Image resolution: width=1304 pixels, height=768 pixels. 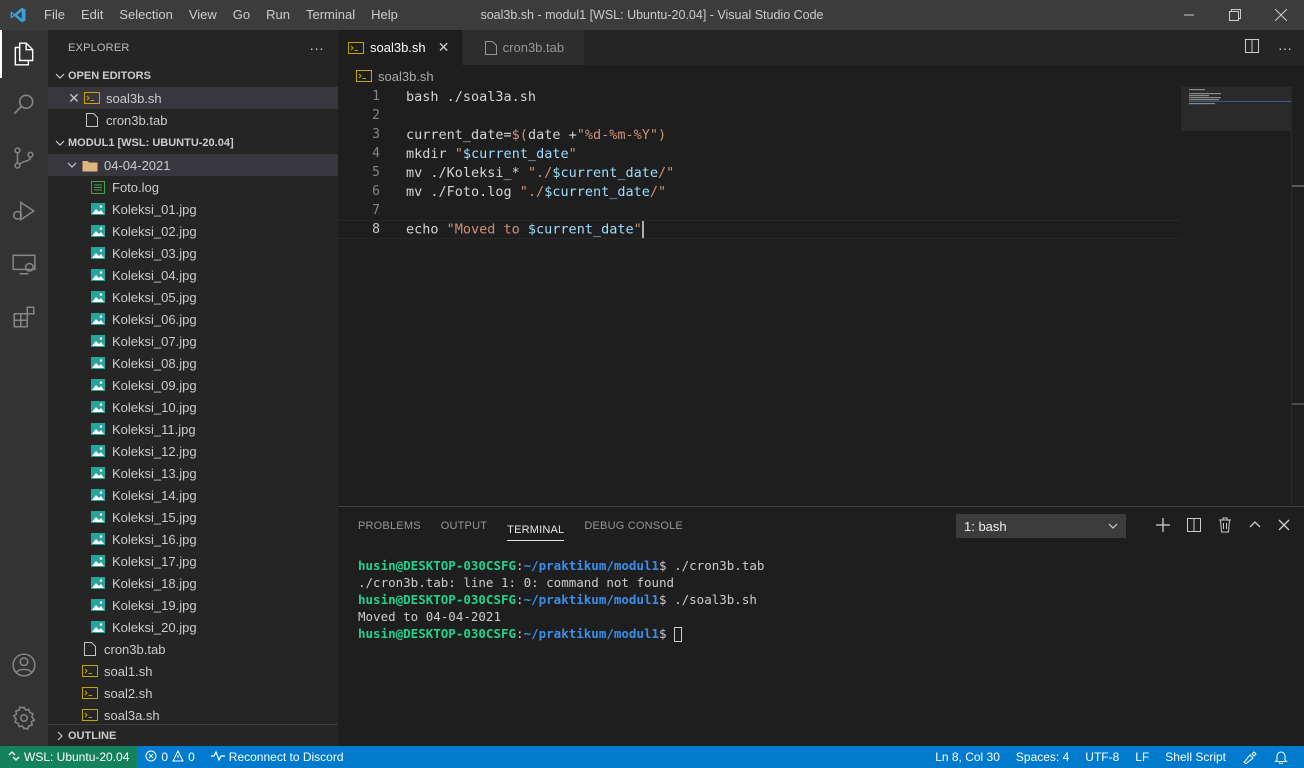 I want to click on search-icon, so click(x=24, y=105).